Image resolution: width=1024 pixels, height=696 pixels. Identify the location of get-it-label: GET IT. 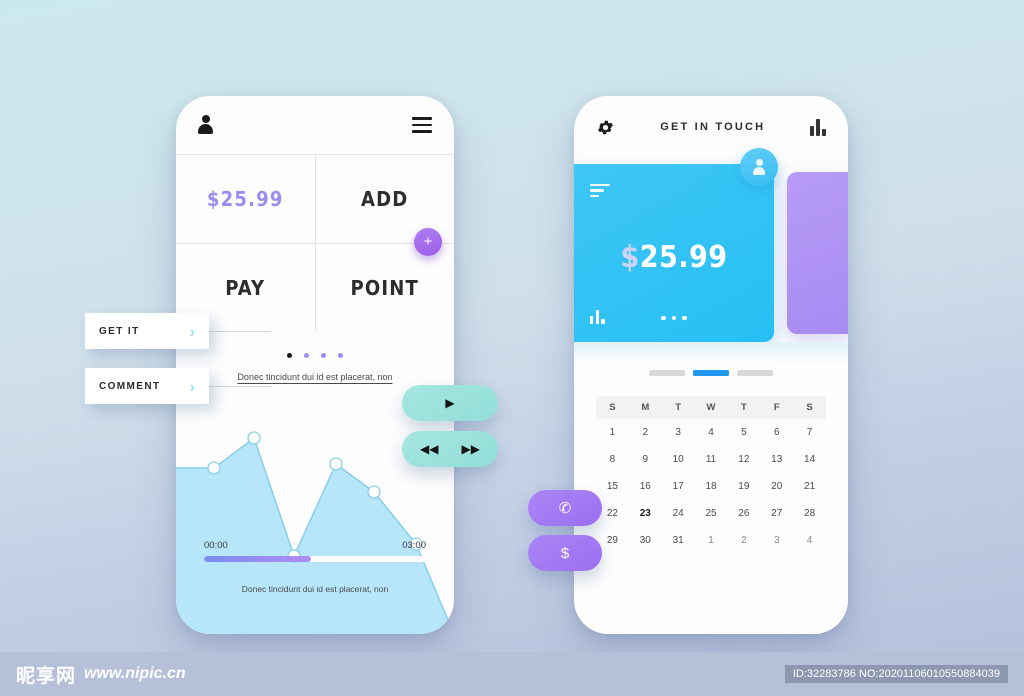
(119, 331).